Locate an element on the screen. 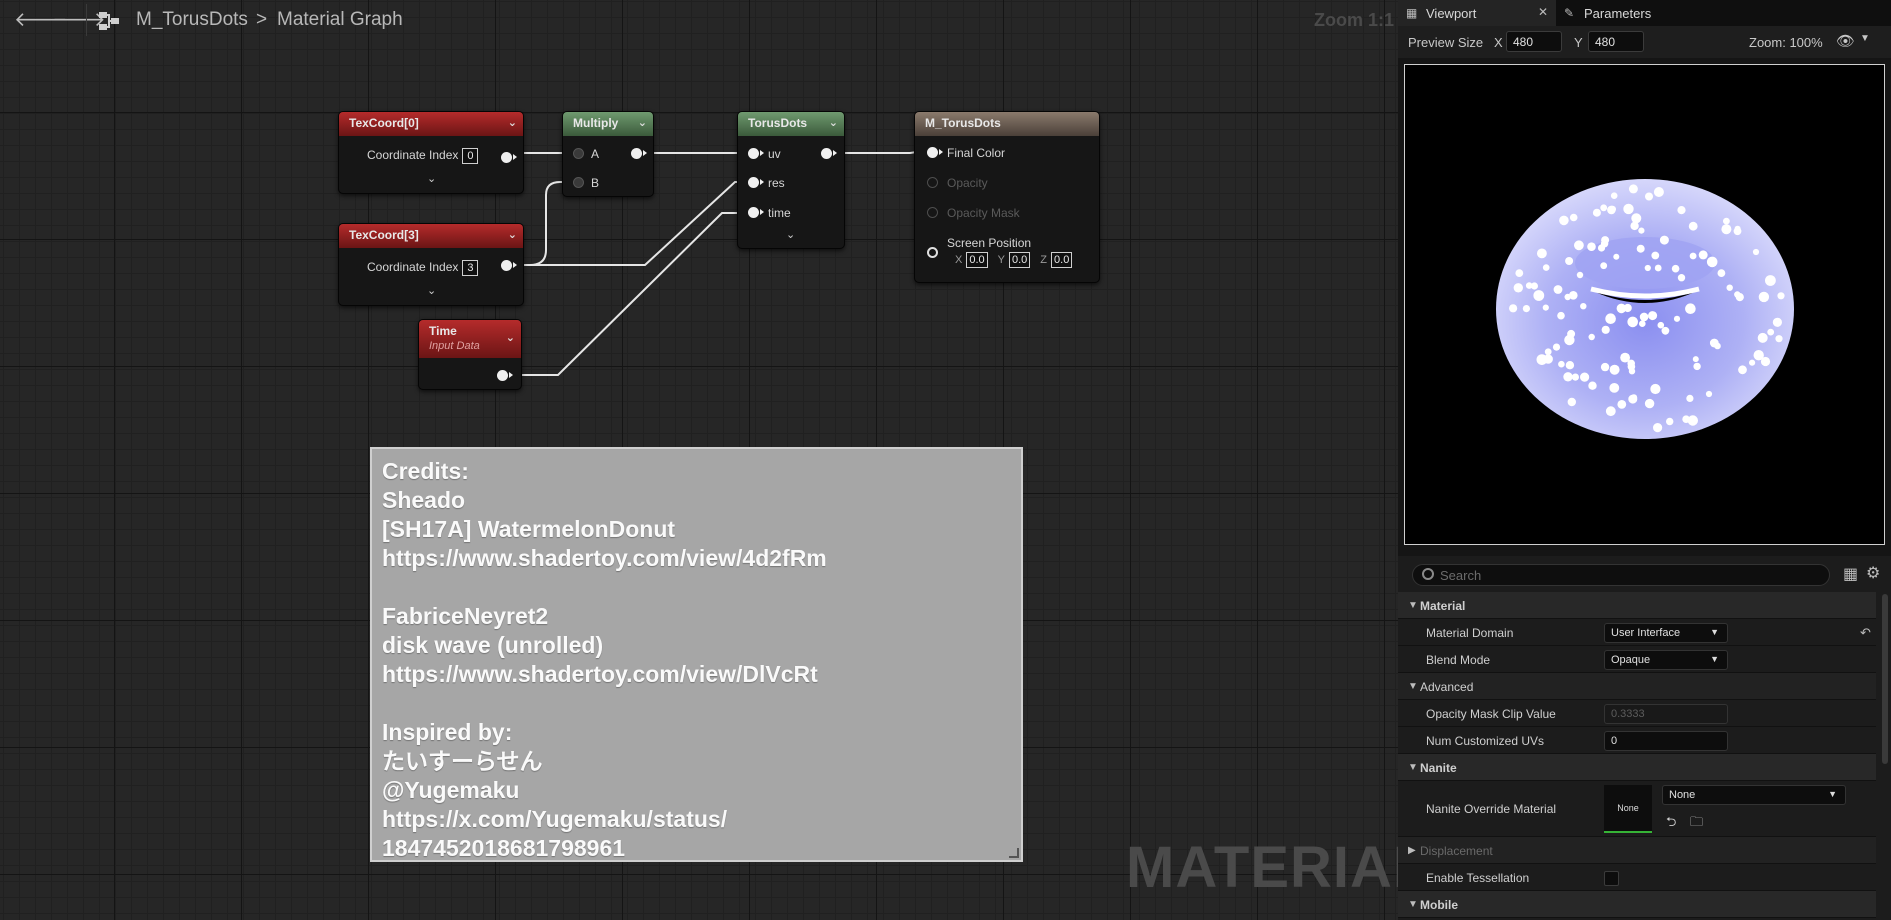 This screenshot has width=1891, height=920. screen-position-fields: X 0.0 Y 0.0 Z 0.0 is located at coordinates (1014, 260).